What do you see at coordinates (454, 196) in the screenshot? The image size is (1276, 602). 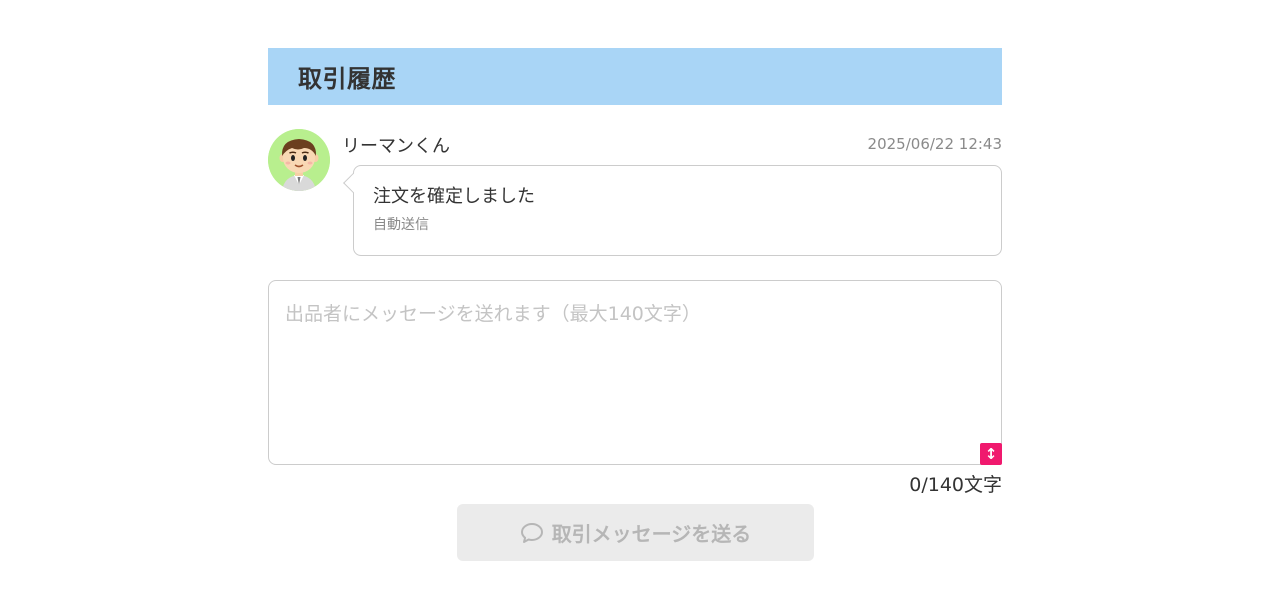 I see `message-text: 注文を確定しました` at bounding box center [454, 196].